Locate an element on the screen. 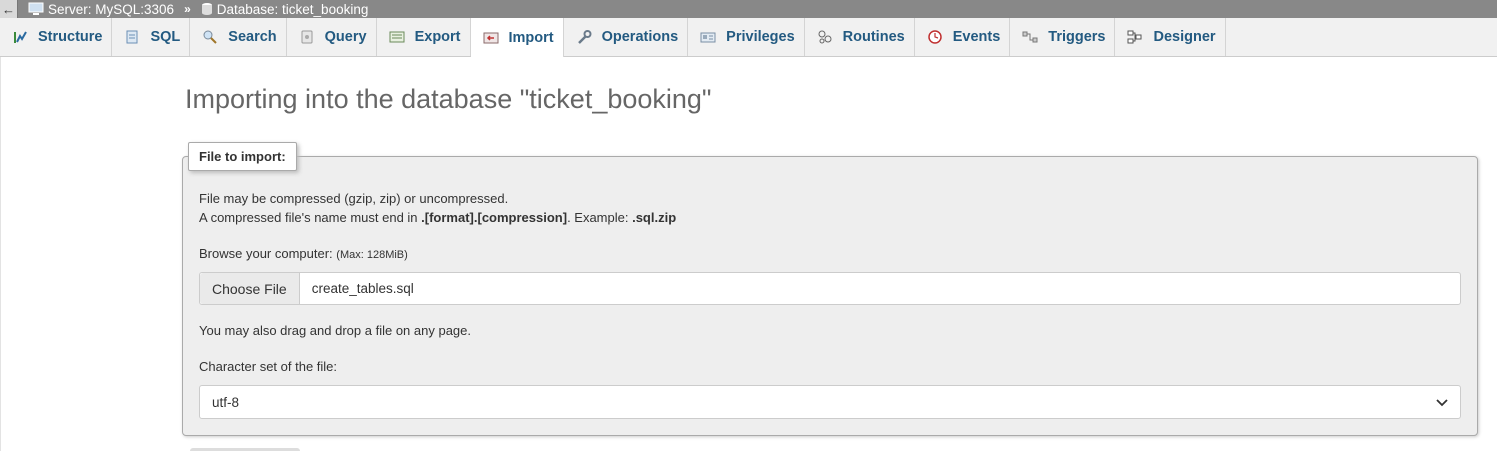 This screenshot has height=451, width=1497. clock-icon is located at coordinates (935, 37).